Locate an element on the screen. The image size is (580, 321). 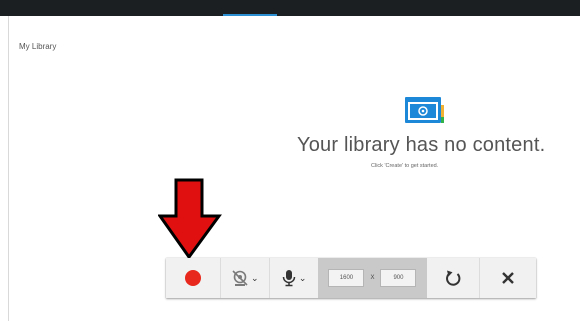
red-arrow-icon is located at coordinates (190, 219).